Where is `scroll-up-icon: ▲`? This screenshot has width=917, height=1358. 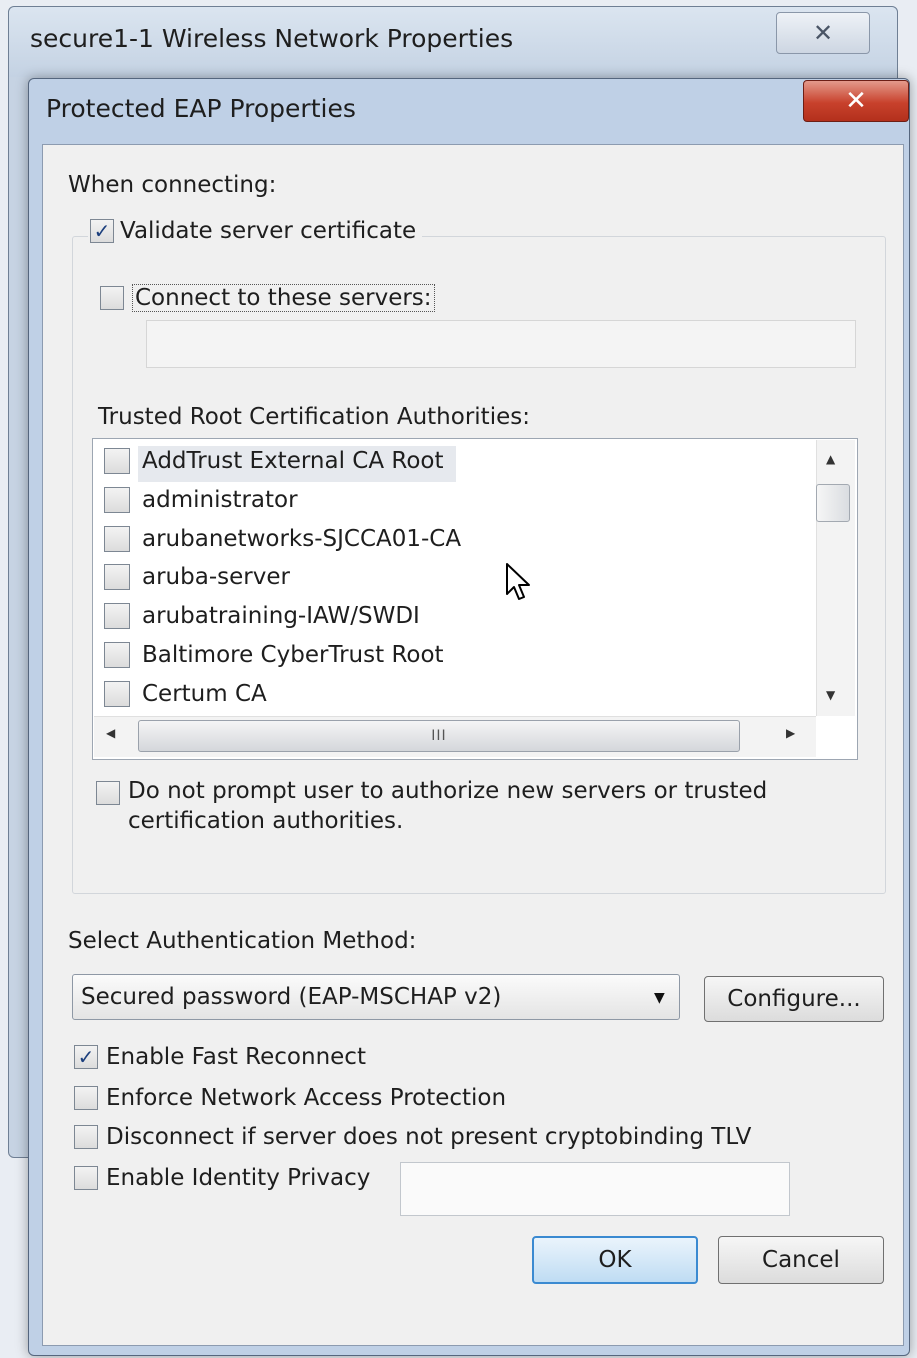
scroll-up-icon: ▲ is located at coordinates (830, 459).